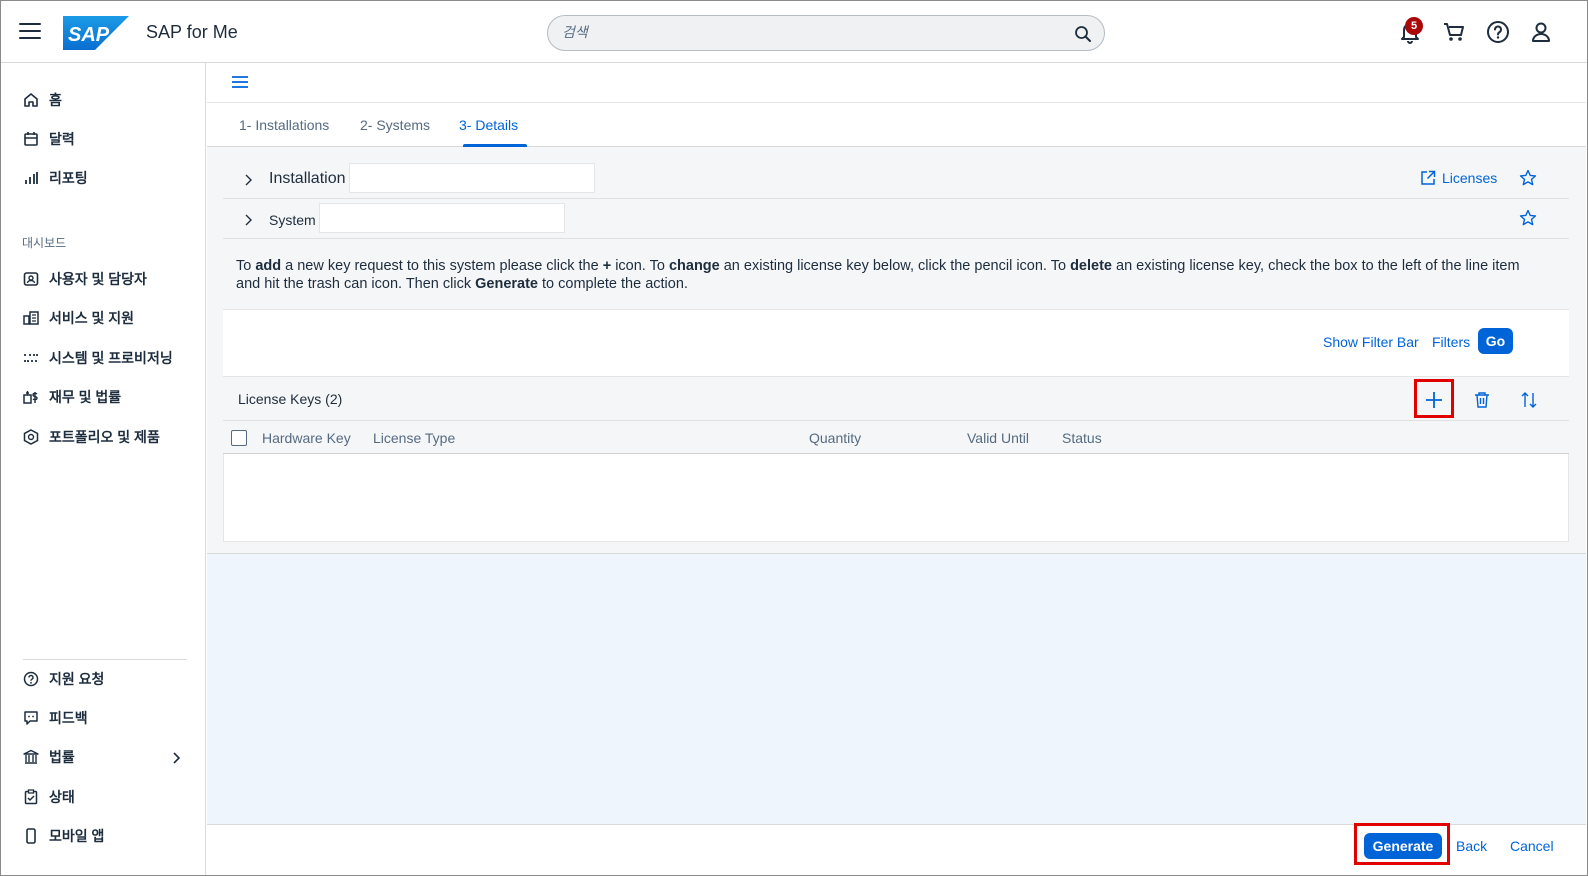  I want to click on system-label: System, so click(292, 220).